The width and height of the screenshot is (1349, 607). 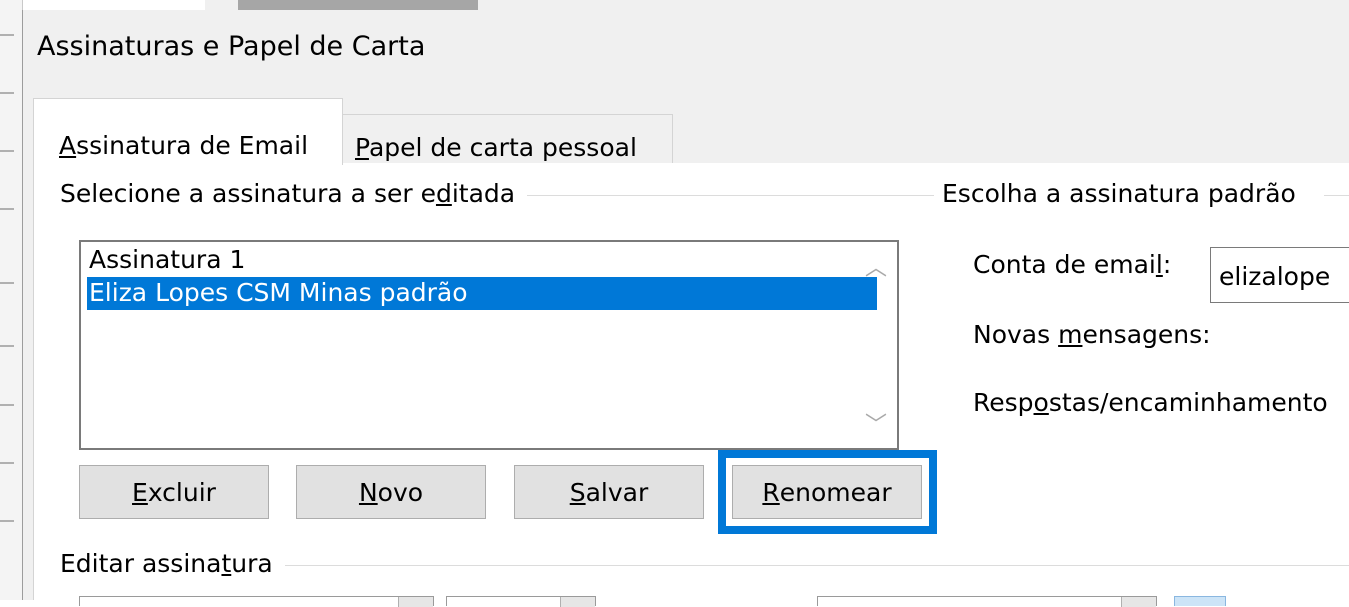 I want to click on tab-email-signature: Assinatura de Email, so click(x=188, y=131).